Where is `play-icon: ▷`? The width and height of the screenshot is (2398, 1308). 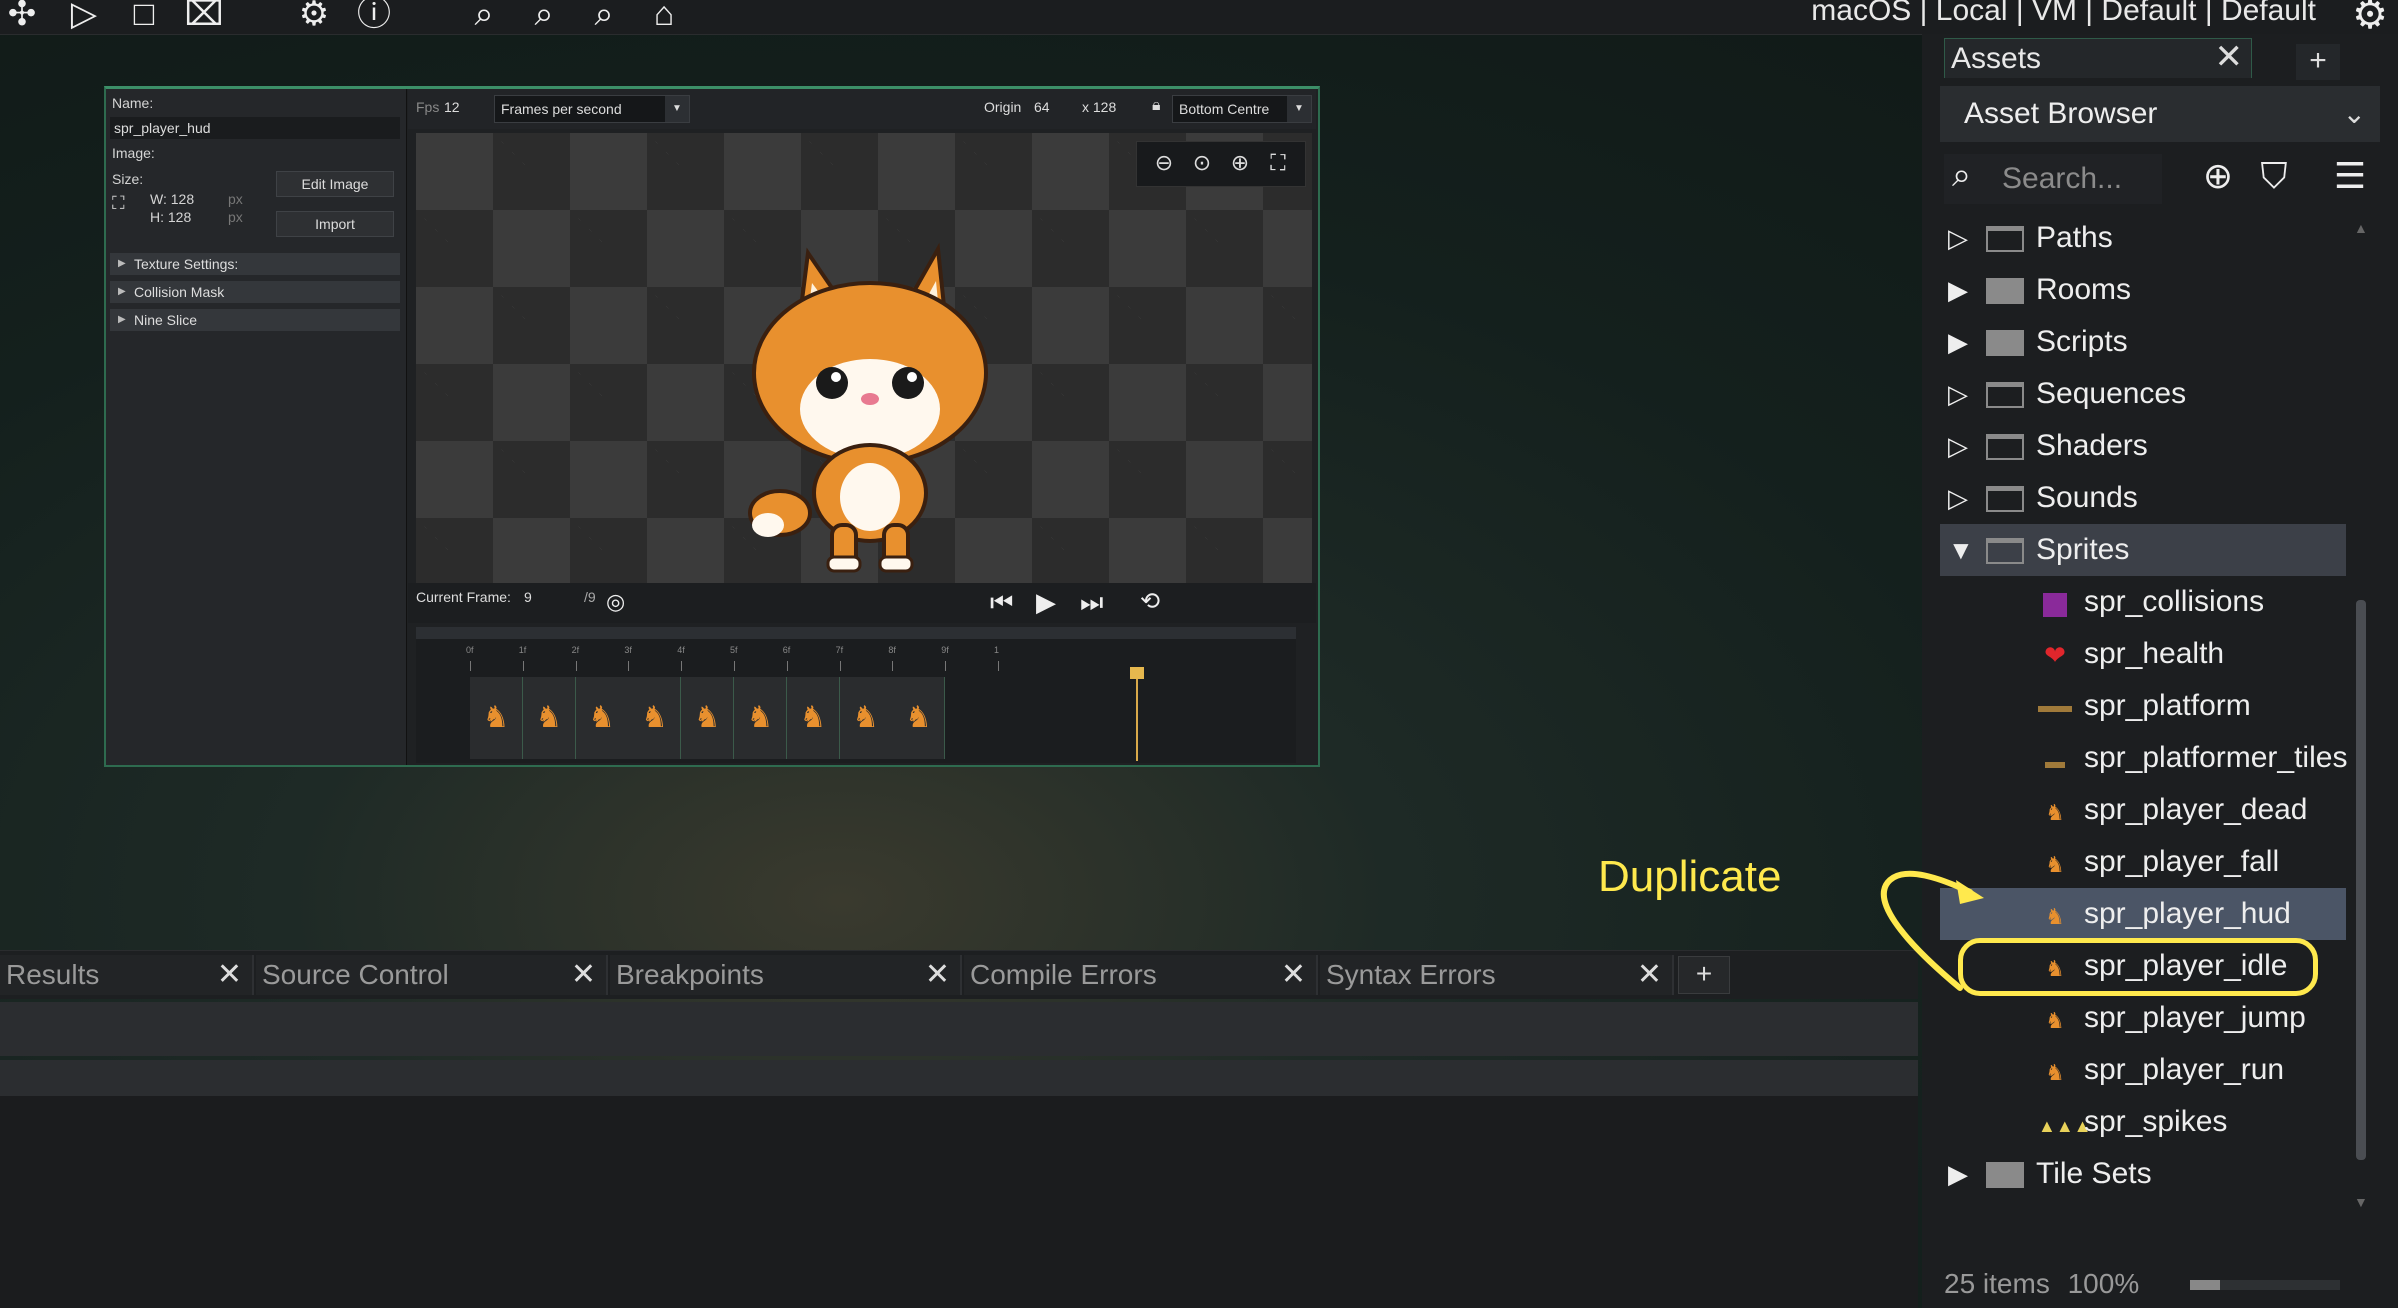
play-icon: ▷ is located at coordinates (84, 17).